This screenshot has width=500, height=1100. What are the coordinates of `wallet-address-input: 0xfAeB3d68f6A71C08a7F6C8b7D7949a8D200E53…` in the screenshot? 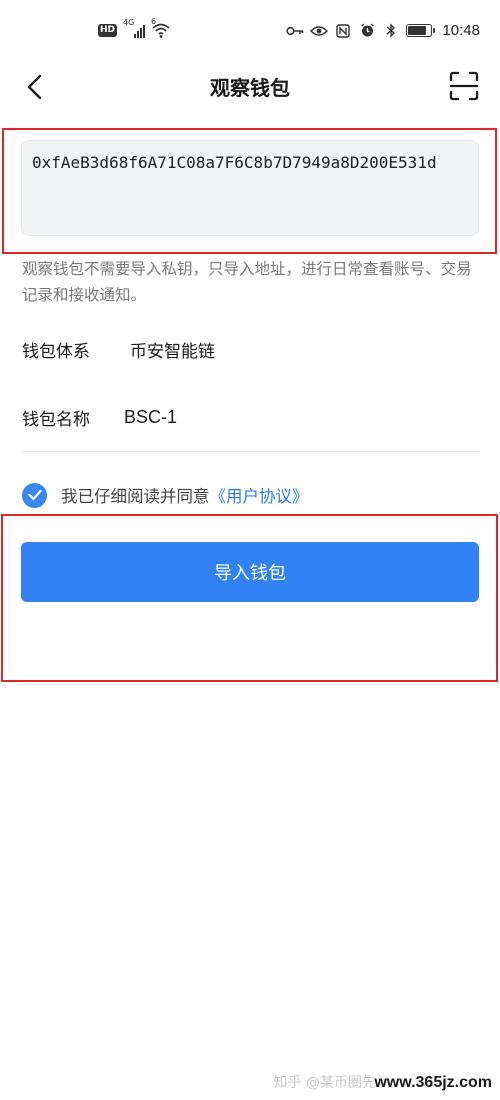 It's located at (250, 188).